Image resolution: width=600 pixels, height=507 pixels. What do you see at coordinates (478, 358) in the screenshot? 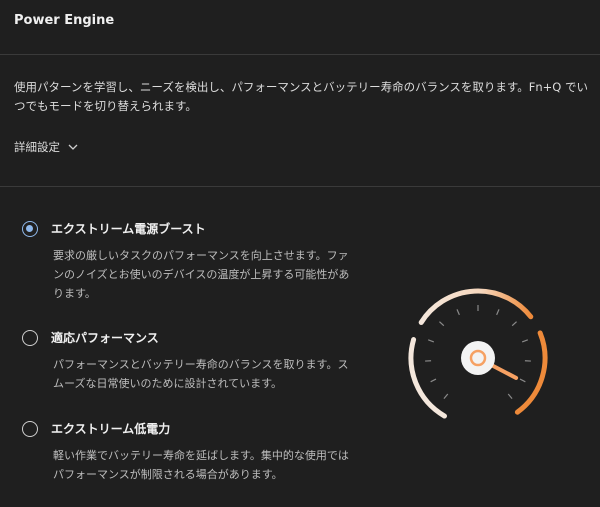
I see `gauge-hub` at bounding box center [478, 358].